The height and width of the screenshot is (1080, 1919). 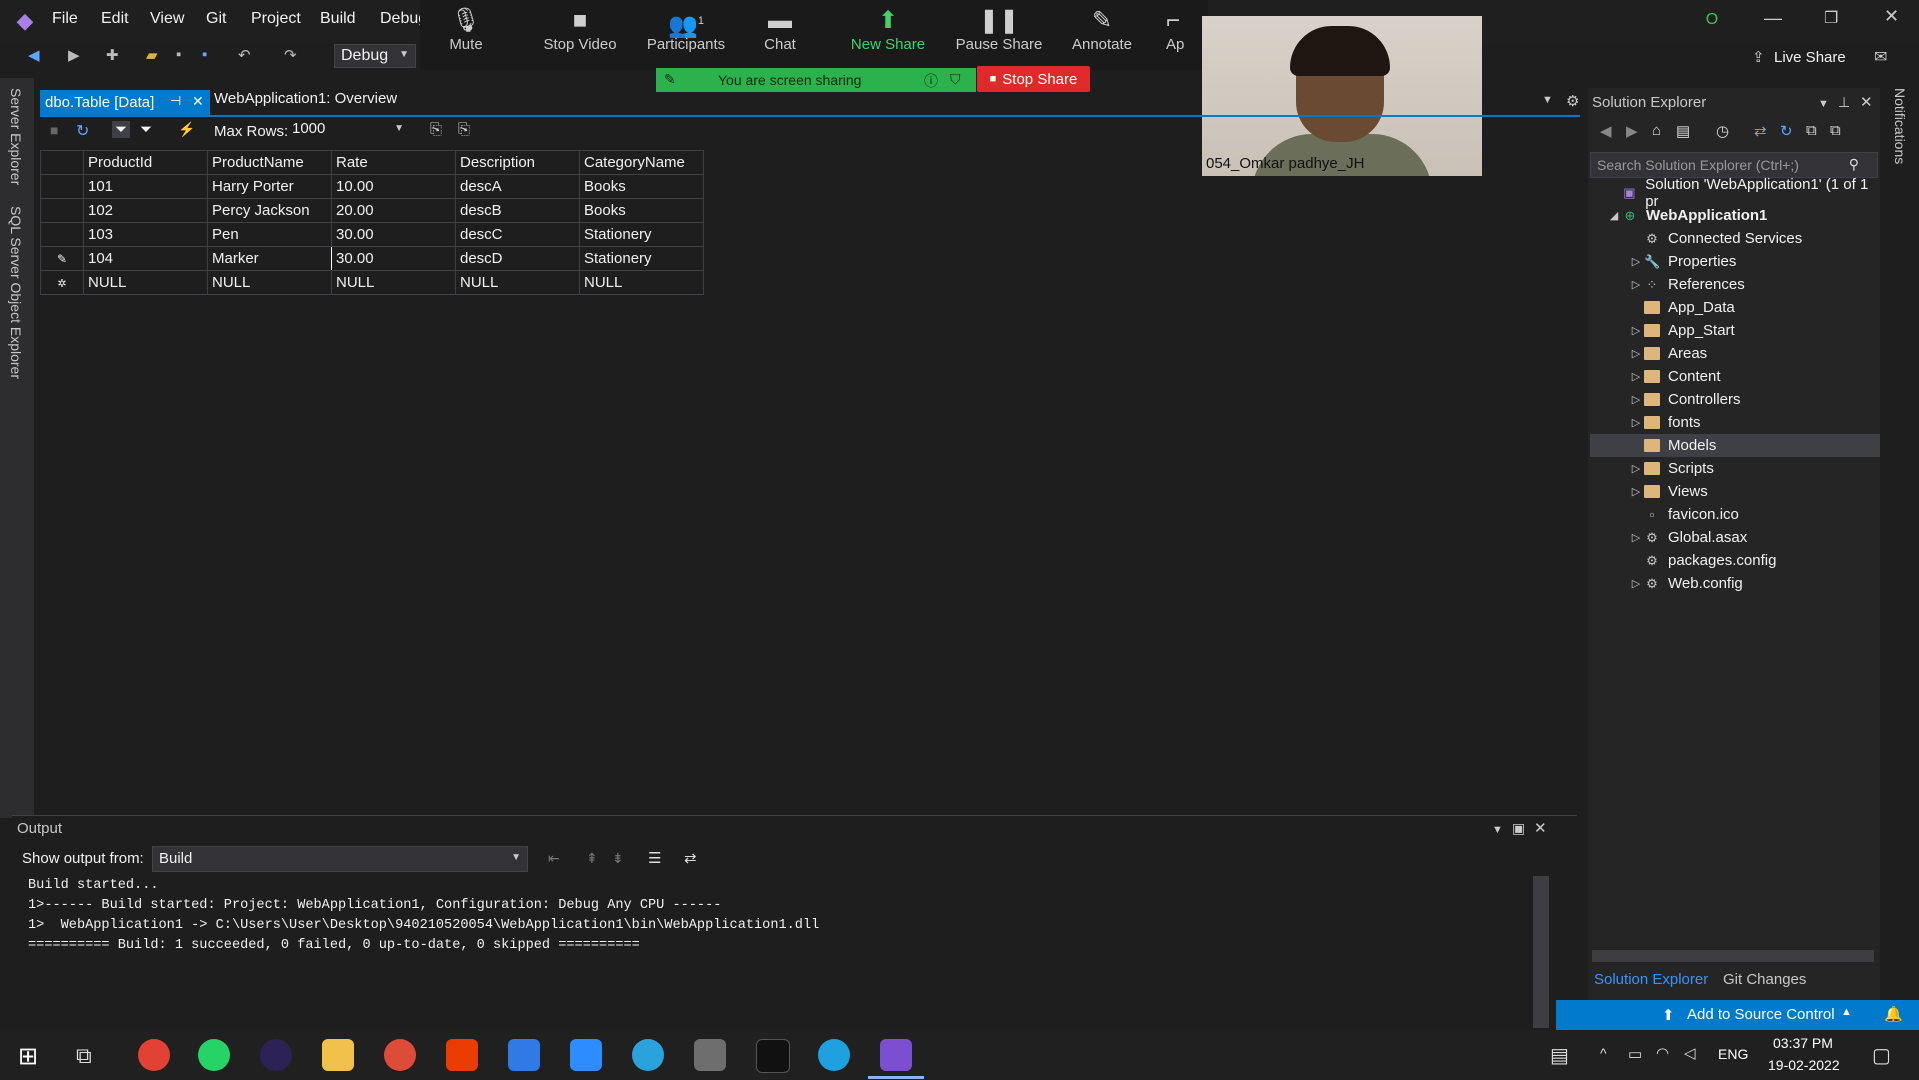 I want to click on open-icon: ▰, so click(x=156, y=56).